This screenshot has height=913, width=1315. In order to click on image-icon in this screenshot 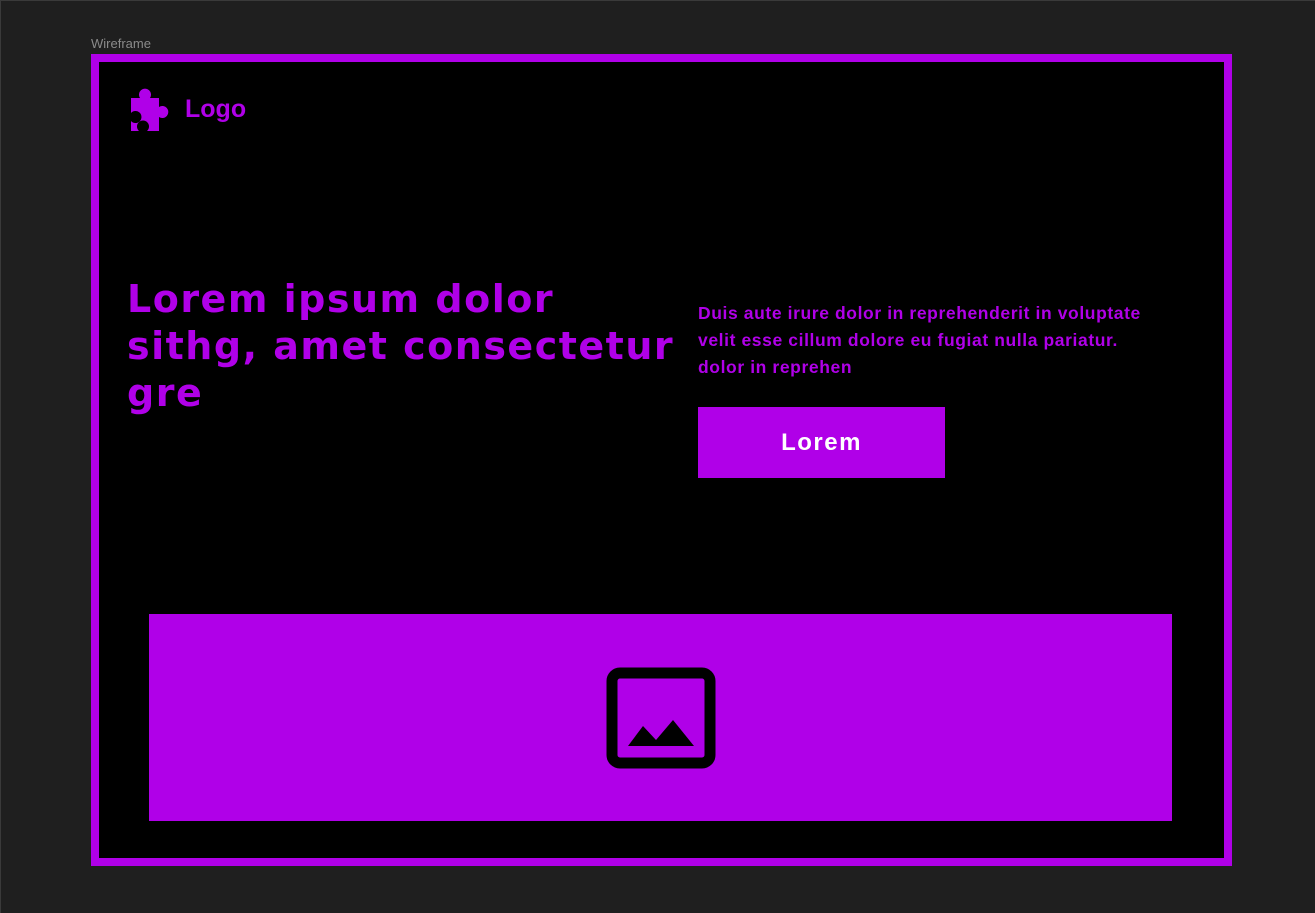, I will do `click(660, 717)`.